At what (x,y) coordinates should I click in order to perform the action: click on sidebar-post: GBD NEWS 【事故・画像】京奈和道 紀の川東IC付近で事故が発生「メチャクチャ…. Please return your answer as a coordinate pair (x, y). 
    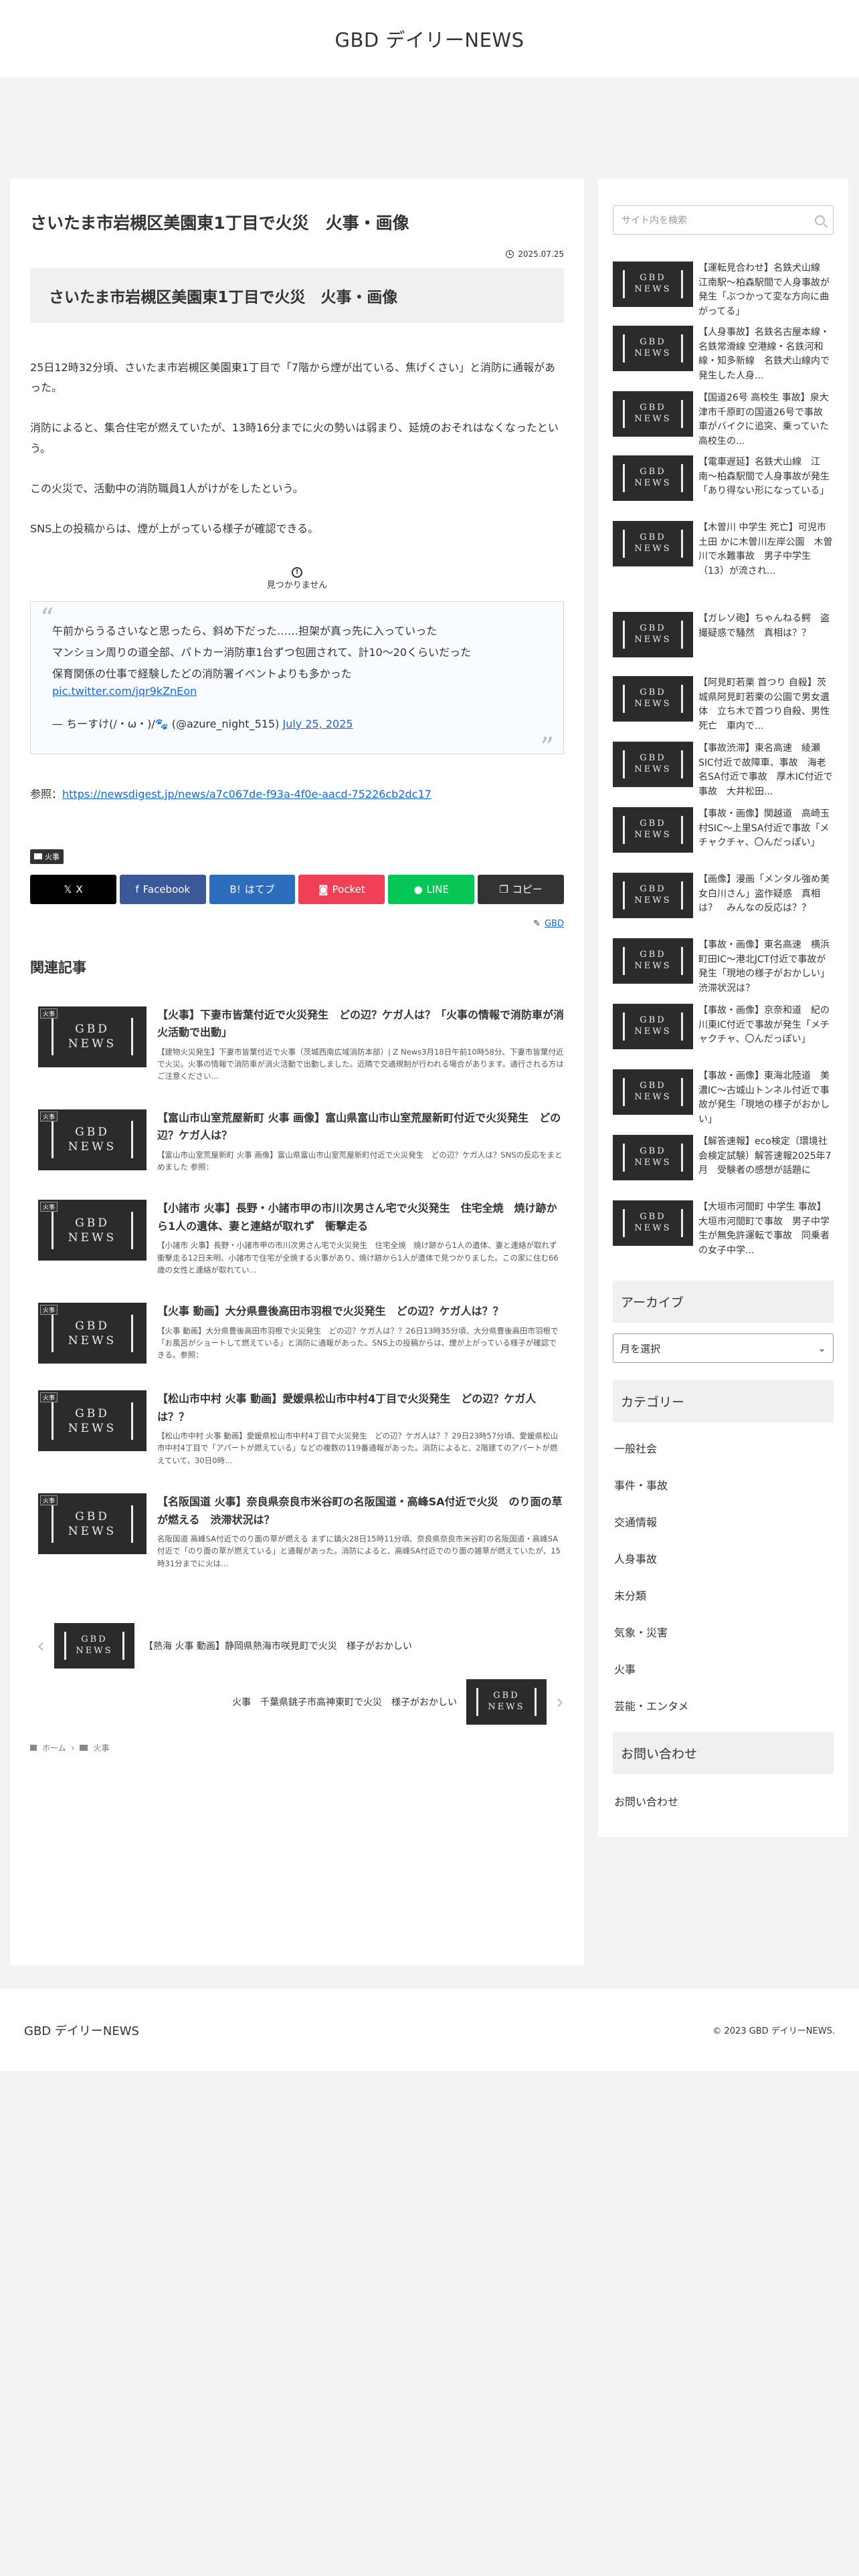
    Looking at the image, I should click on (723, 1026).